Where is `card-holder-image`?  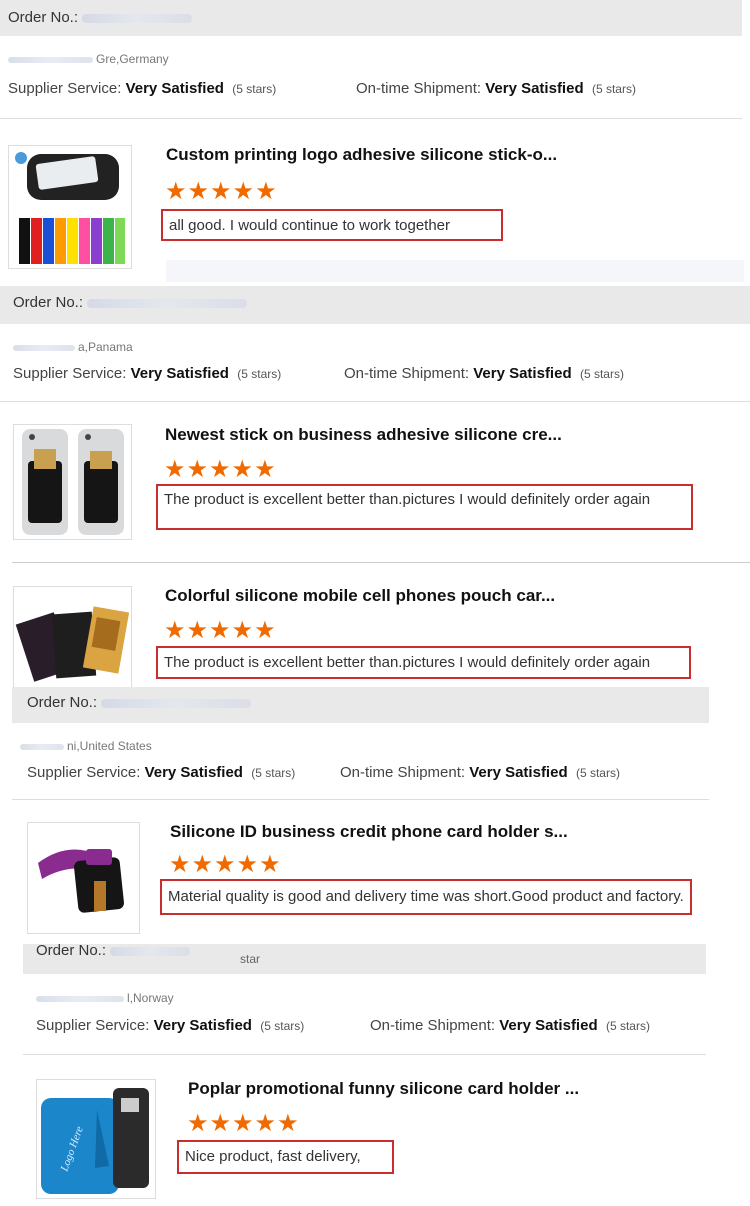 card-holder-image is located at coordinates (70, 208).